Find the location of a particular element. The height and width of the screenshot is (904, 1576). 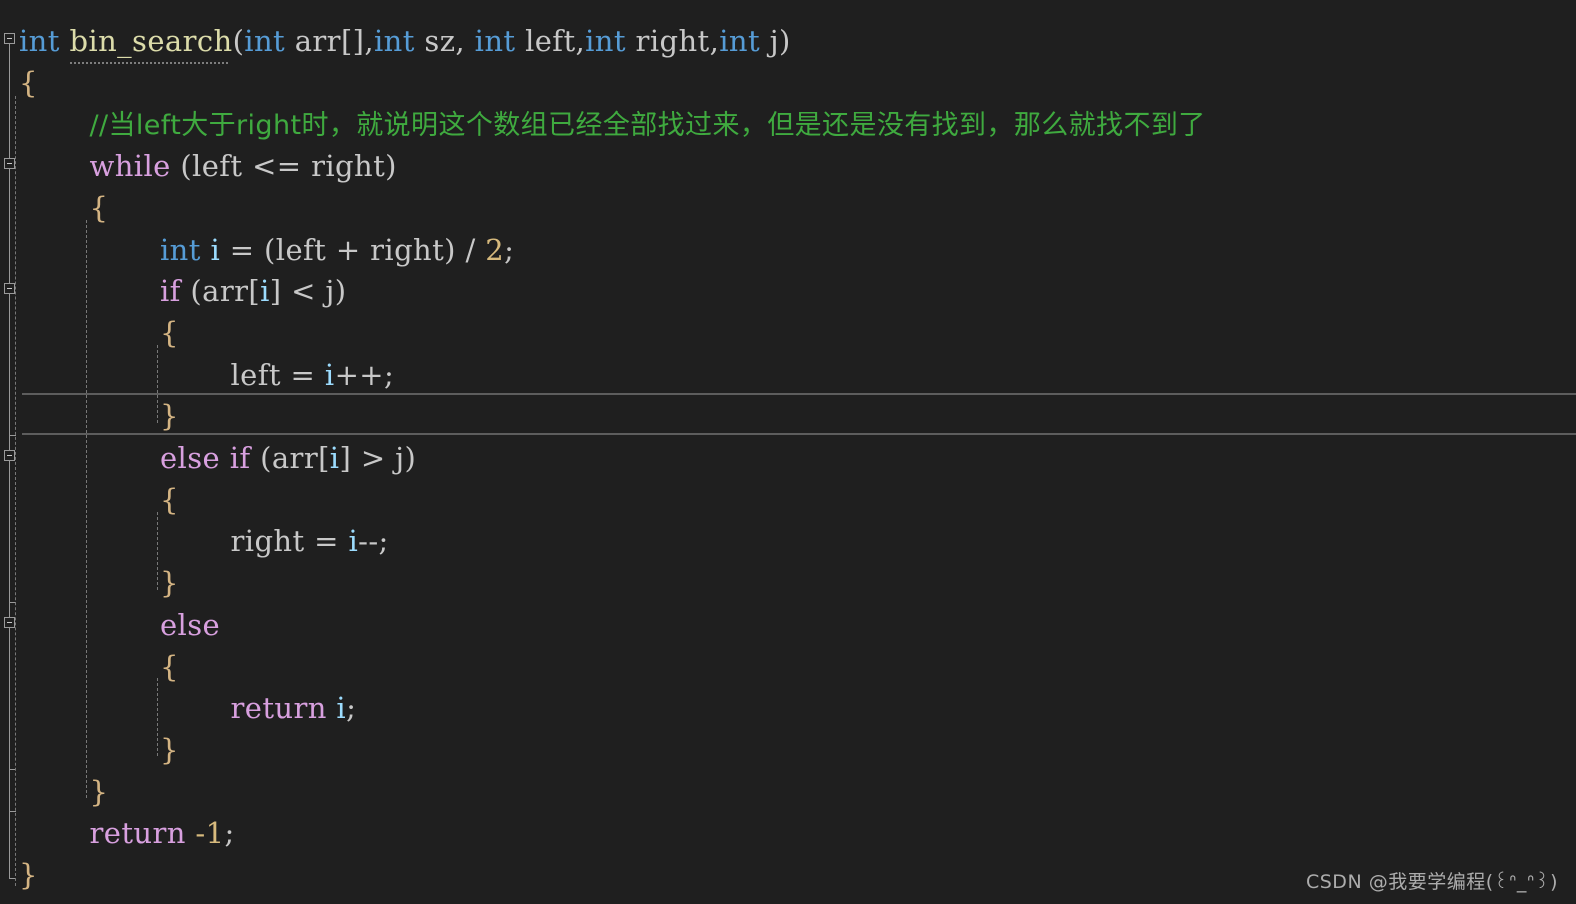

code-line: while (left <= right) is located at coordinates (243, 166).